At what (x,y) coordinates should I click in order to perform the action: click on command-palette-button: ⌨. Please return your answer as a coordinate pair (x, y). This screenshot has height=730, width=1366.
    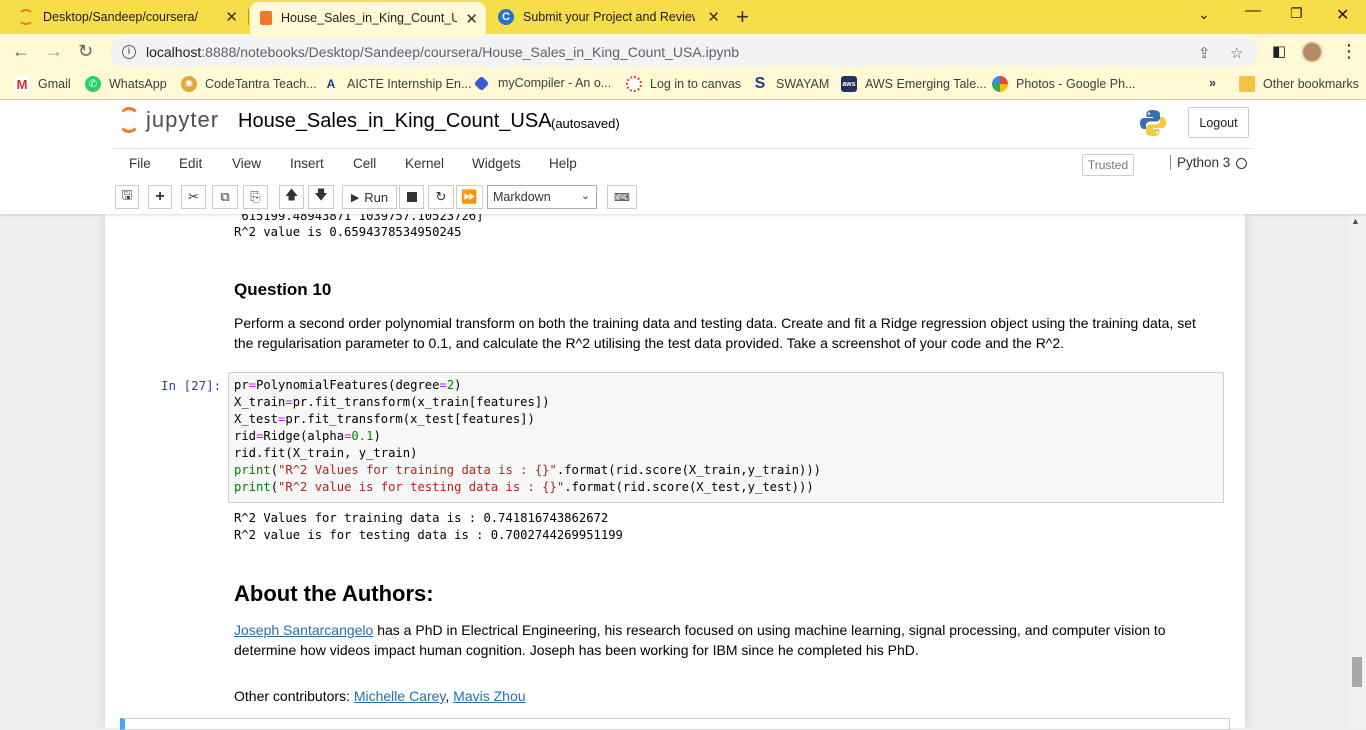
    Looking at the image, I should click on (622, 197).